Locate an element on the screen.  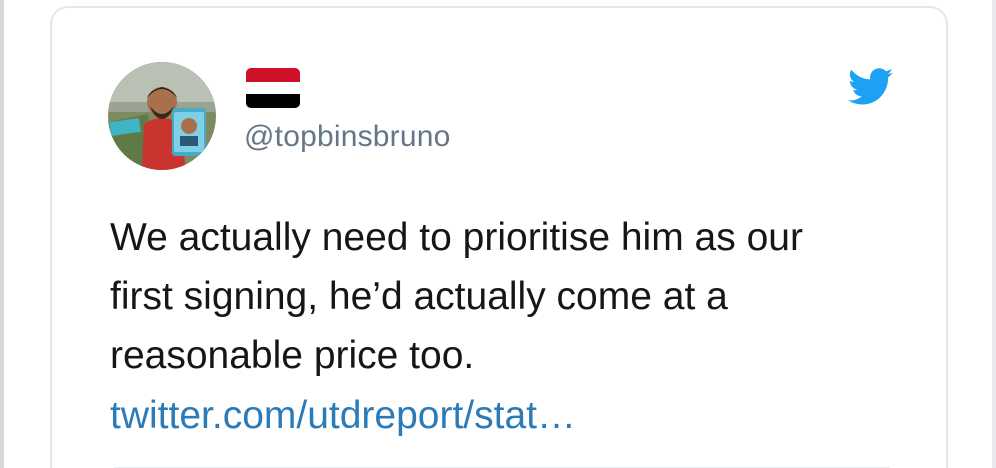
yemen-flag-icon is located at coordinates (273, 88).